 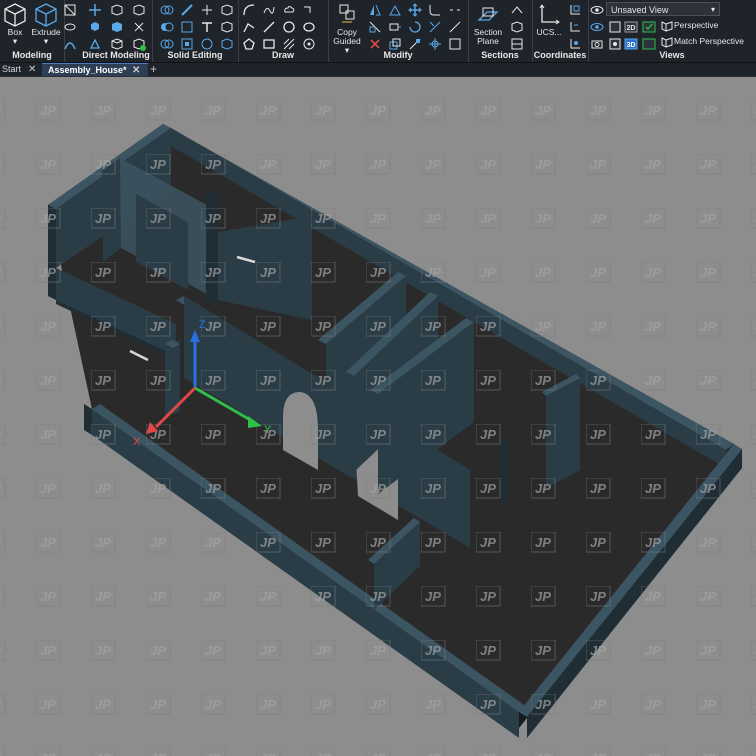 I want to click on push-pull-icon, so click(x=117, y=27).